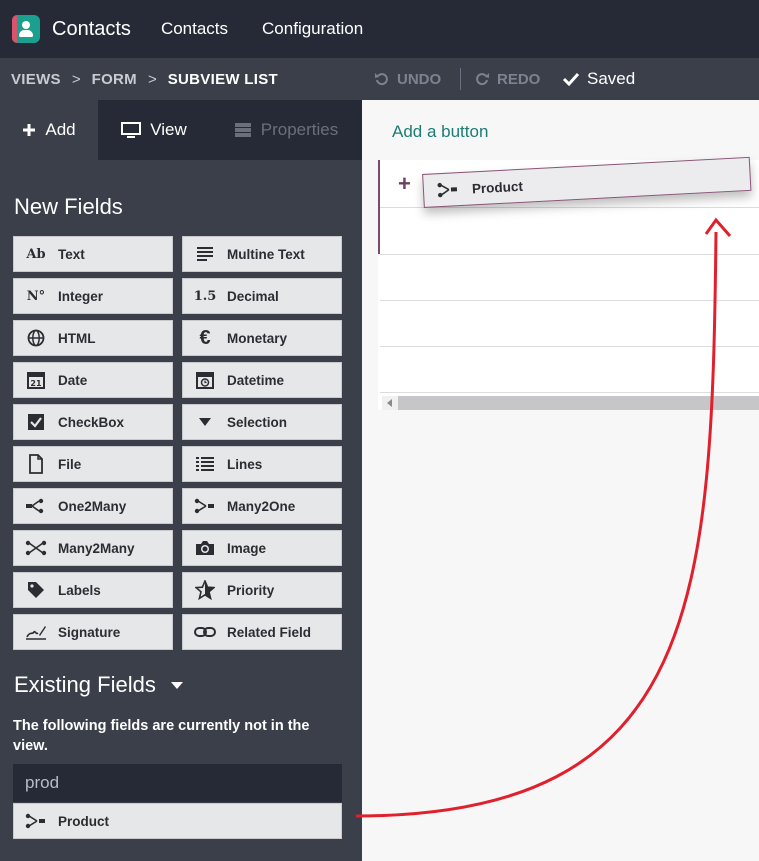 This screenshot has height=861, width=759. Describe the element at coordinates (177, 783) in the screenshot. I see `field-search-input` at that location.